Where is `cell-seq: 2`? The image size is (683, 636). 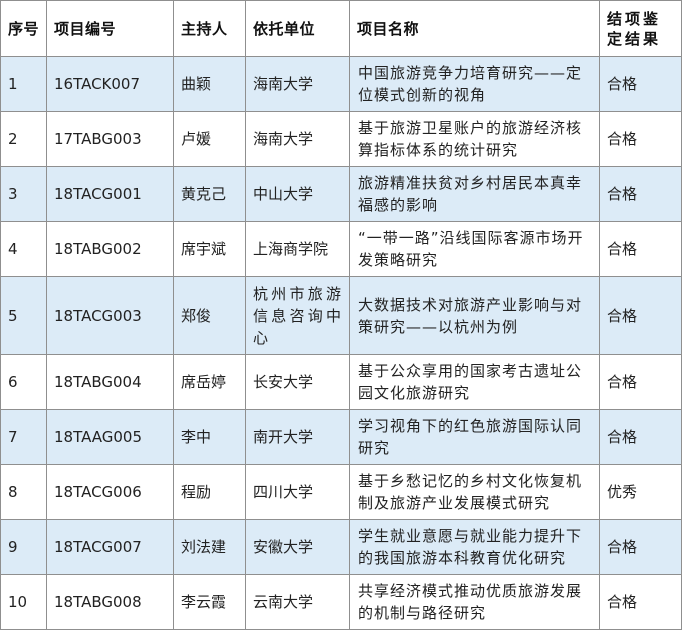
cell-seq: 2 is located at coordinates (23, 139).